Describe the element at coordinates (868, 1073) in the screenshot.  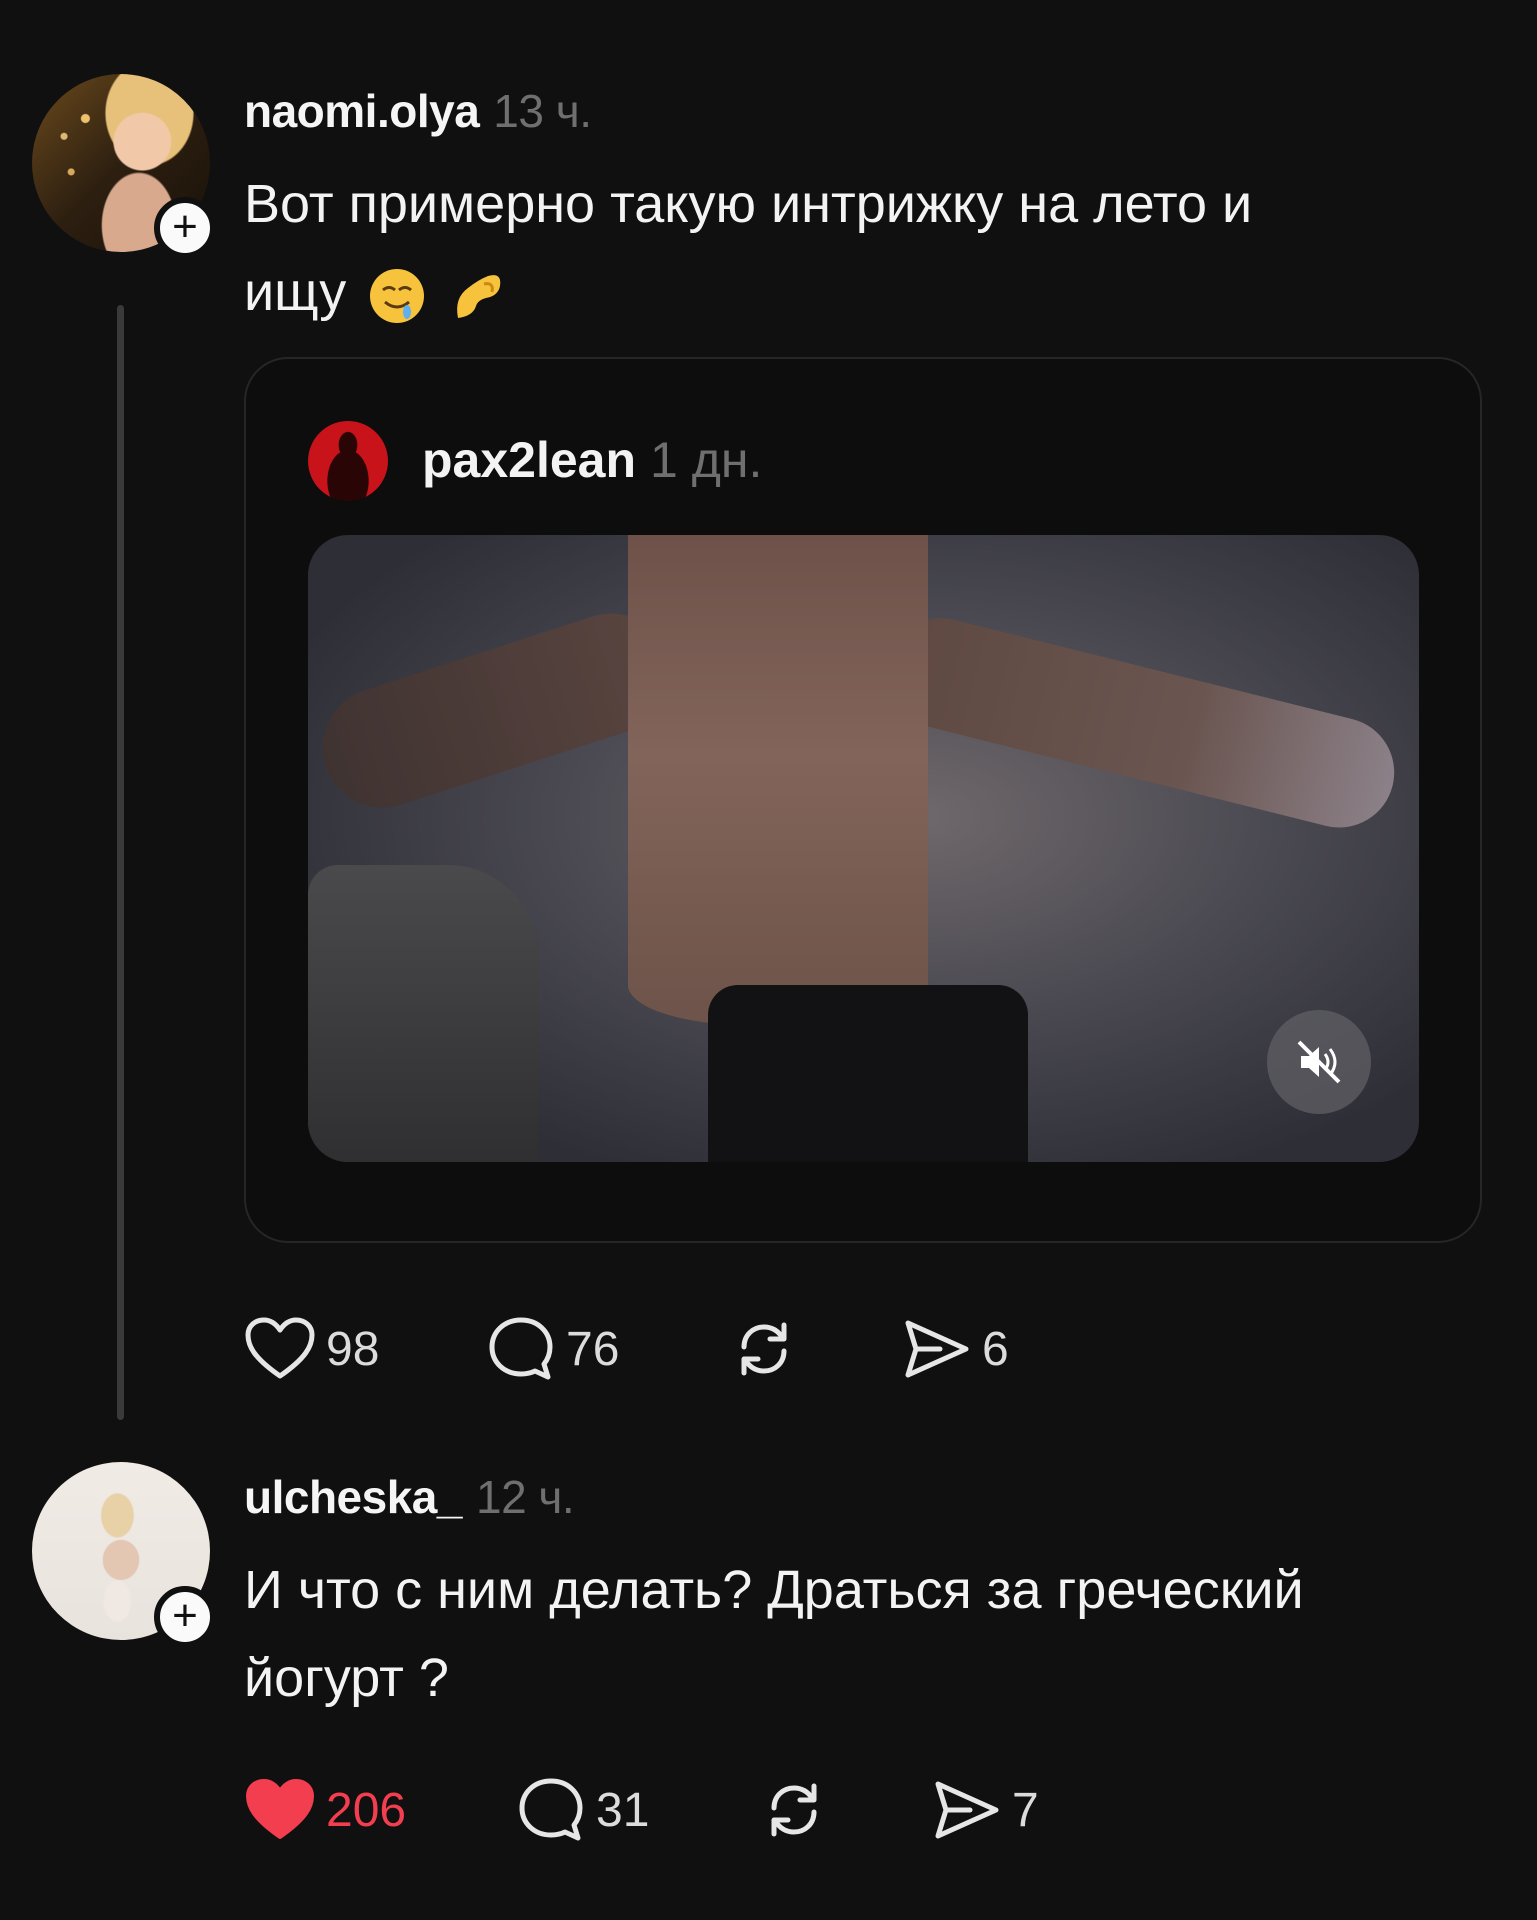
I see `video-pants-shape` at that location.